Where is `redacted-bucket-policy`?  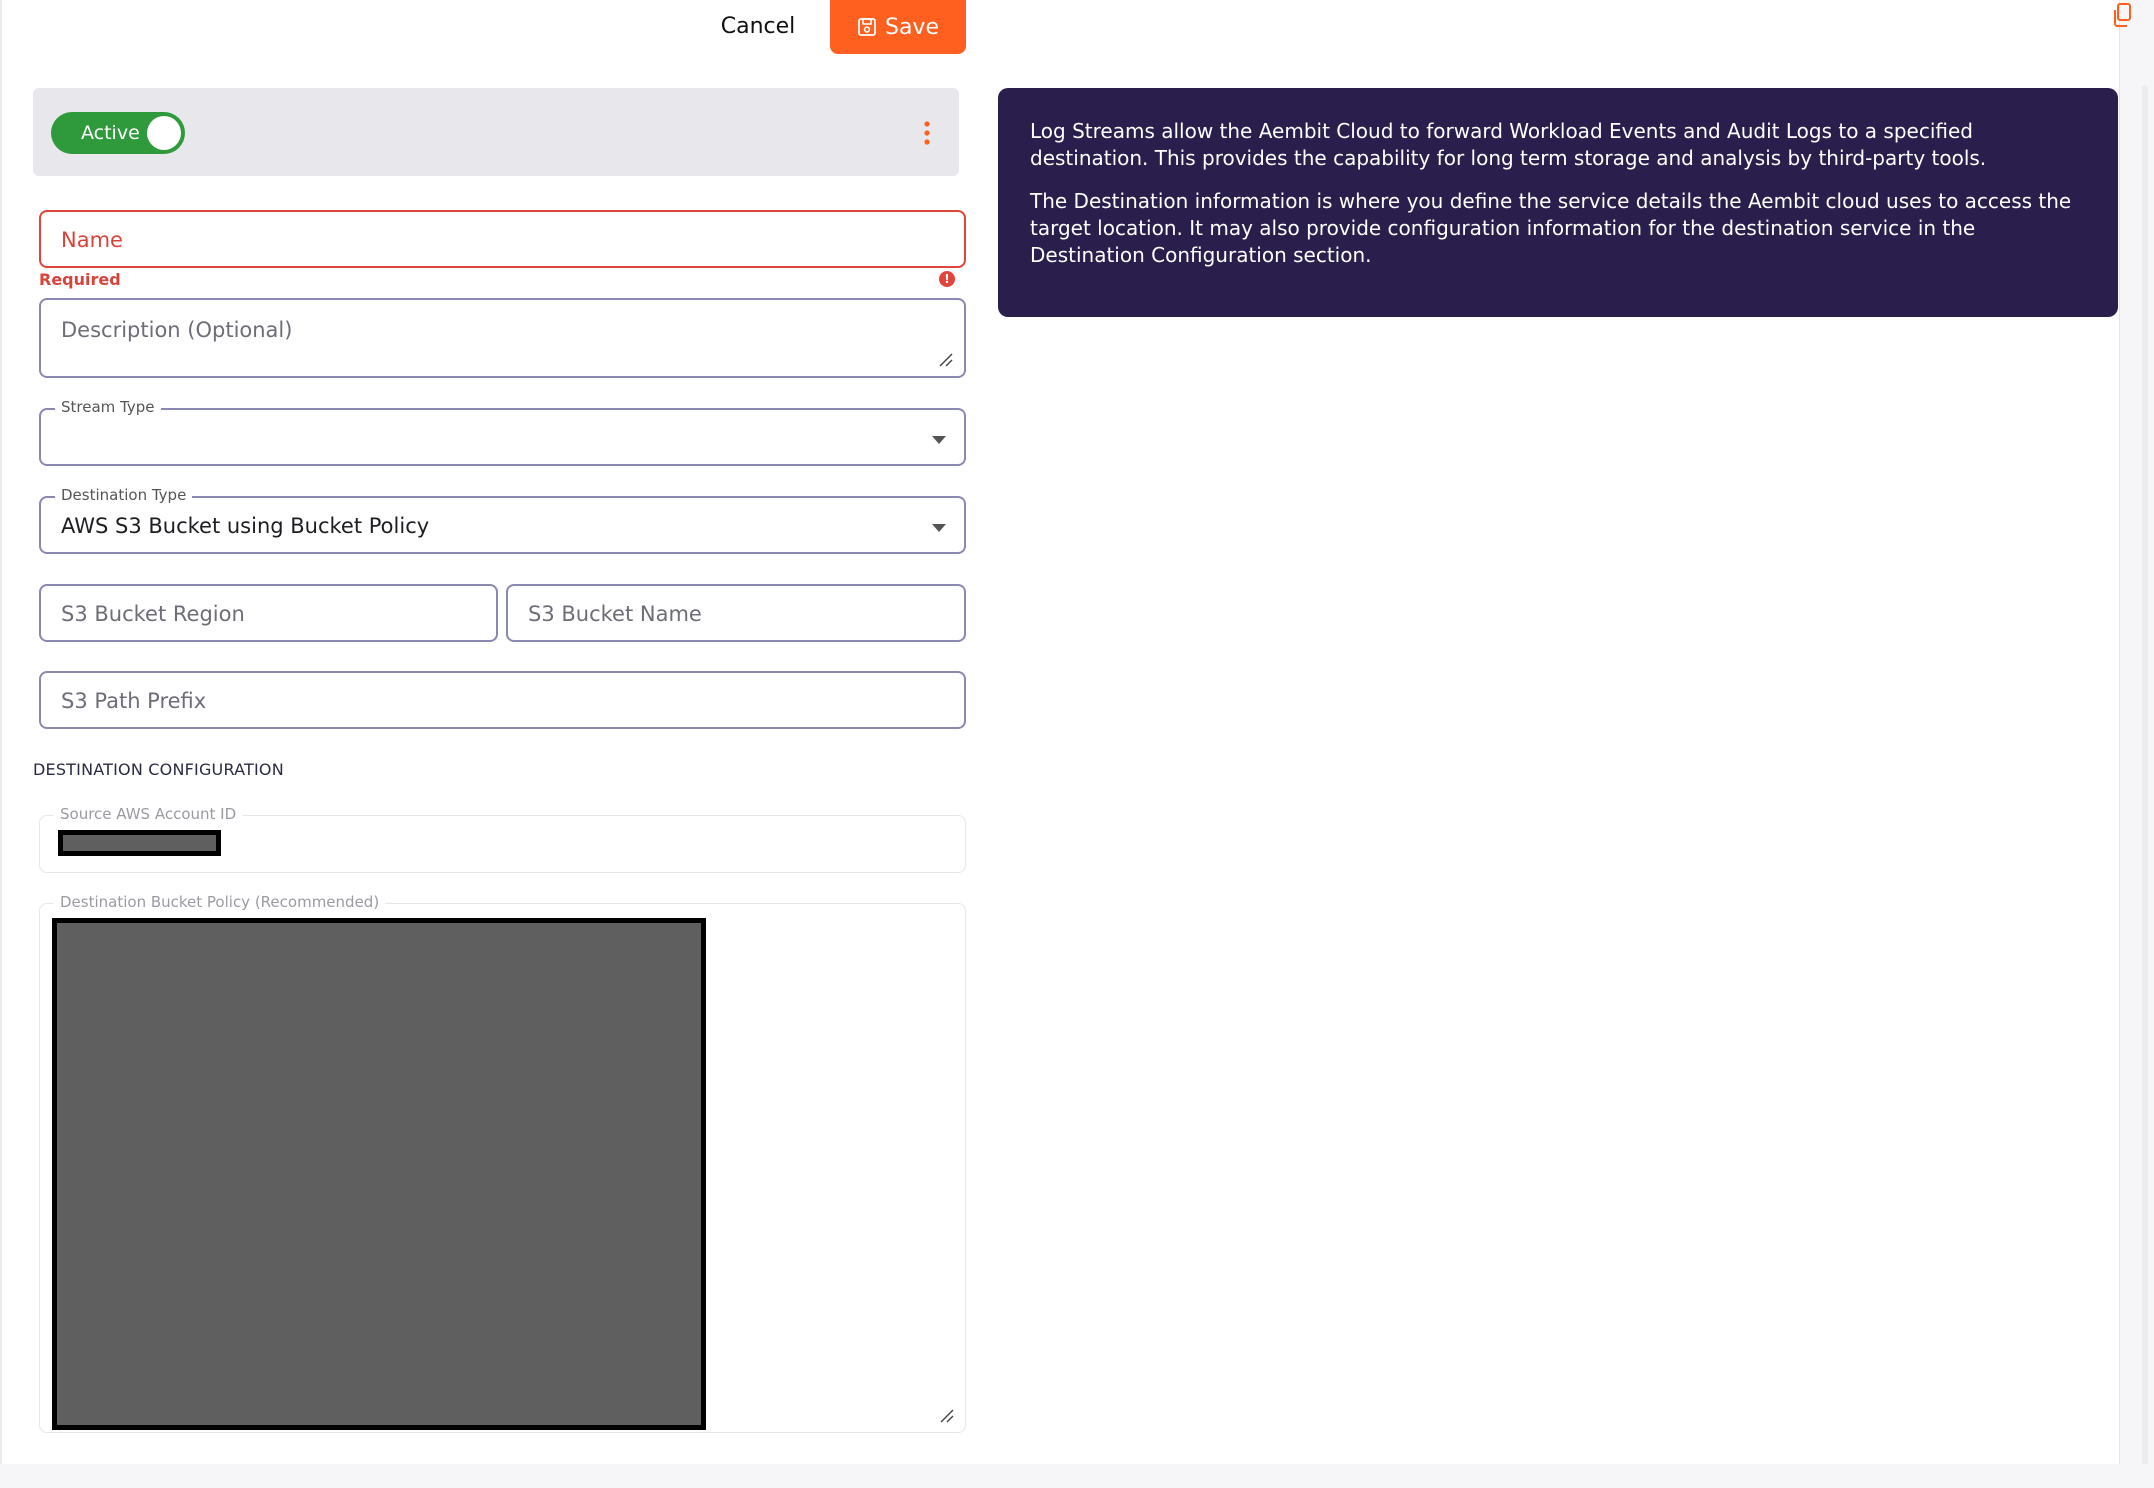
redacted-bucket-policy is located at coordinates (379, 1174).